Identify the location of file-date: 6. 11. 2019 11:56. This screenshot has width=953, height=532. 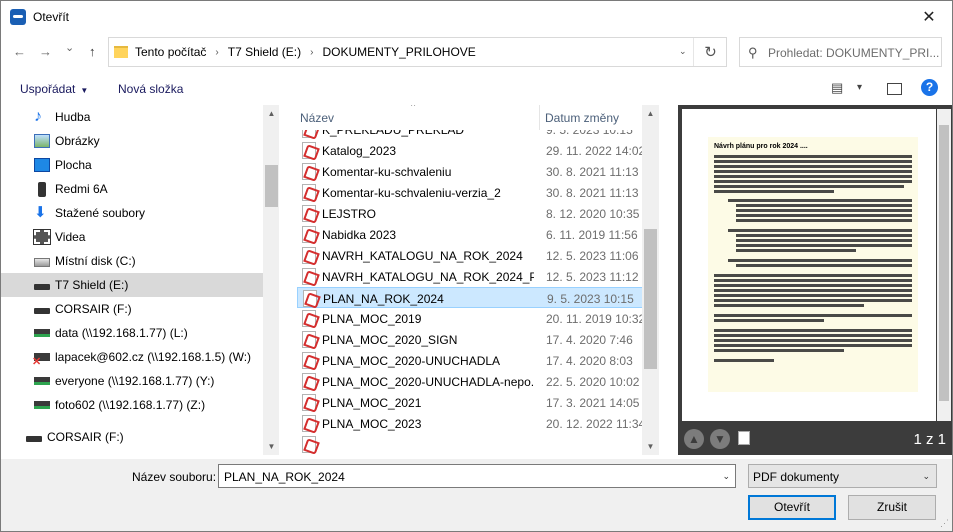
(592, 235).